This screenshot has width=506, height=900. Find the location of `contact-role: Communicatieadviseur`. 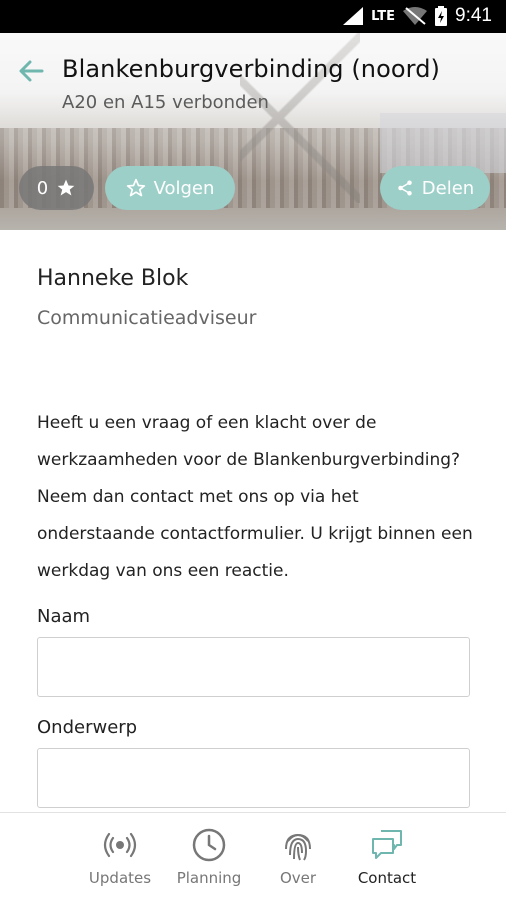

contact-role: Communicatieadviseur is located at coordinates (147, 318).